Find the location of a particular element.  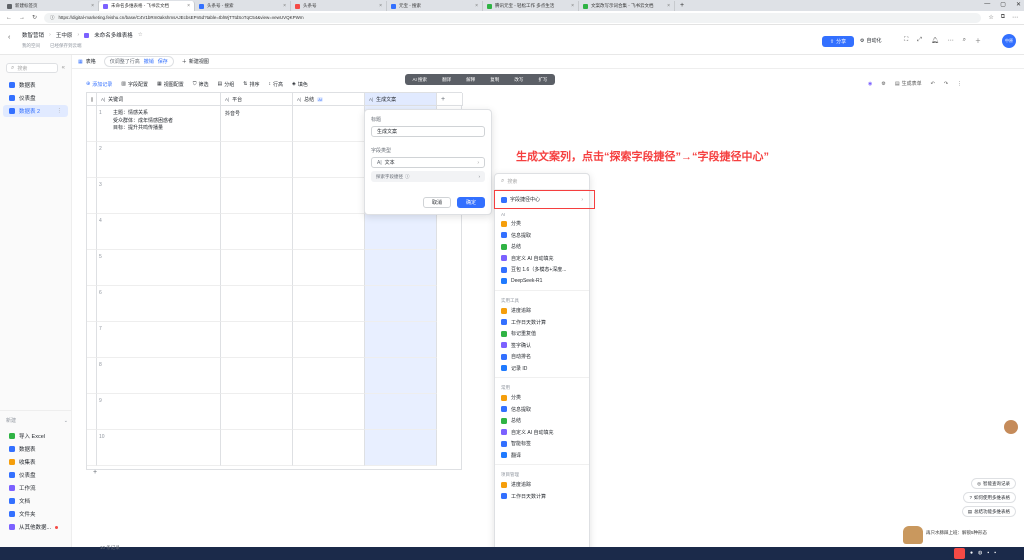

redo-icon: ↷ is located at coordinates (946, 84).